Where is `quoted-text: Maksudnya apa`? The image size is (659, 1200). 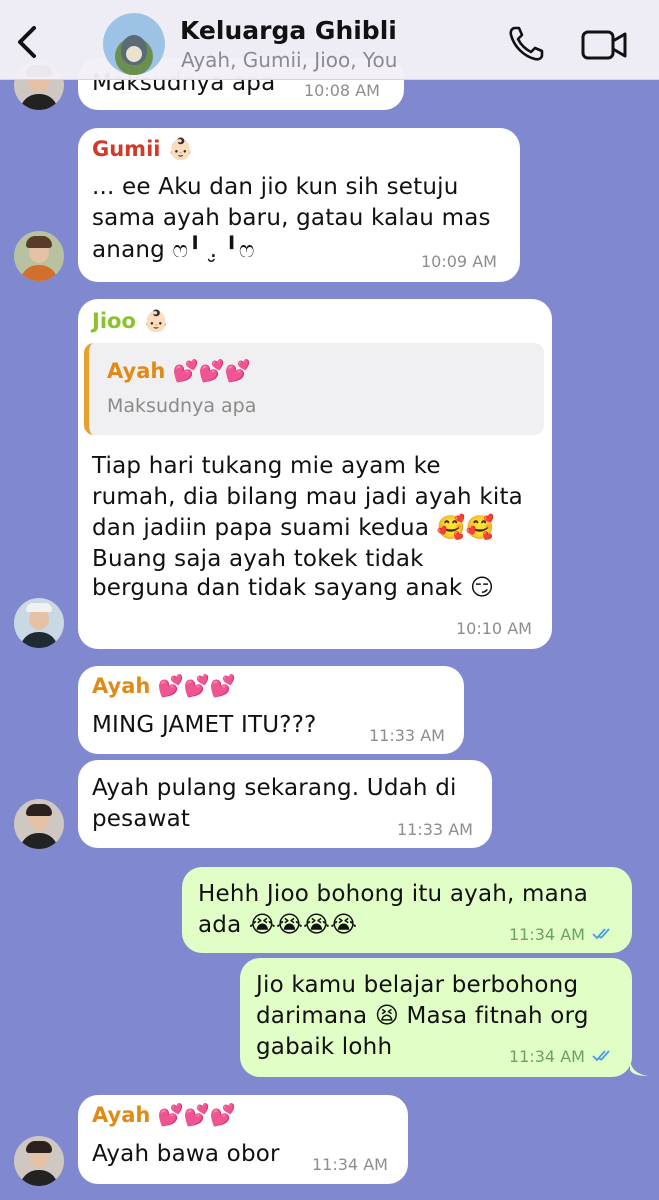
quoted-text: Maksudnya apa is located at coordinates (182, 406).